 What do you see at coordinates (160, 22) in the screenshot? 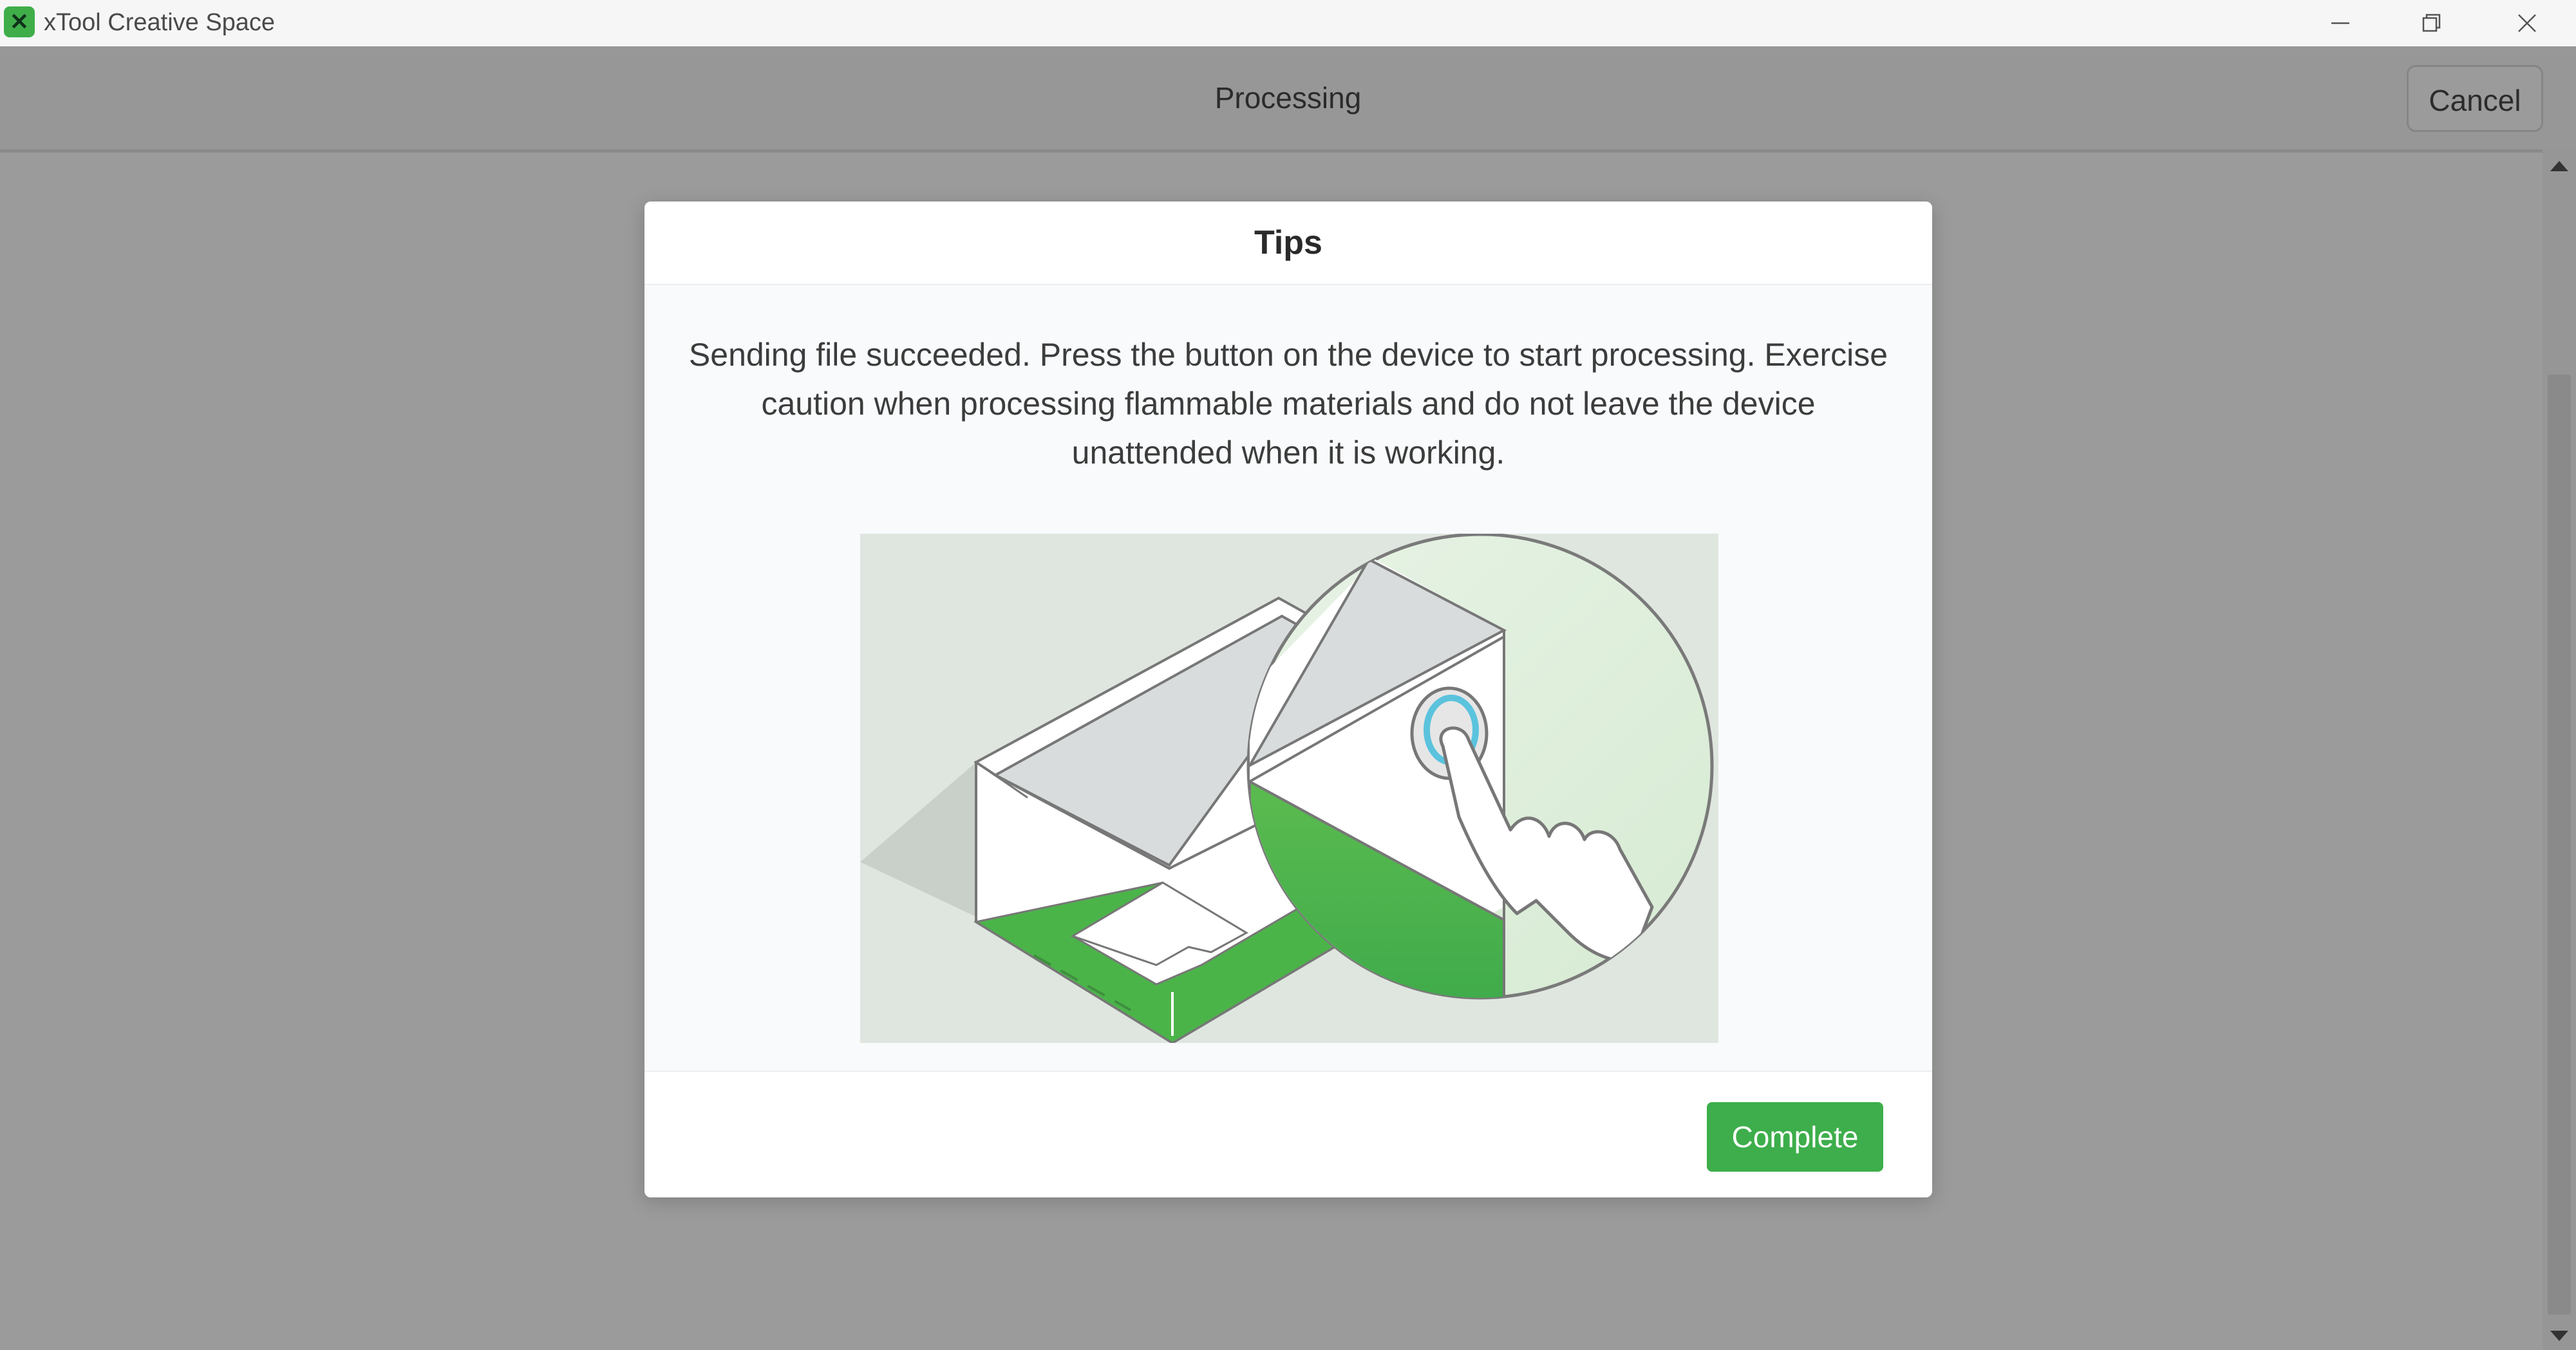
I see `window-title: xTool Creative Space` at bounding box center [160, 22].